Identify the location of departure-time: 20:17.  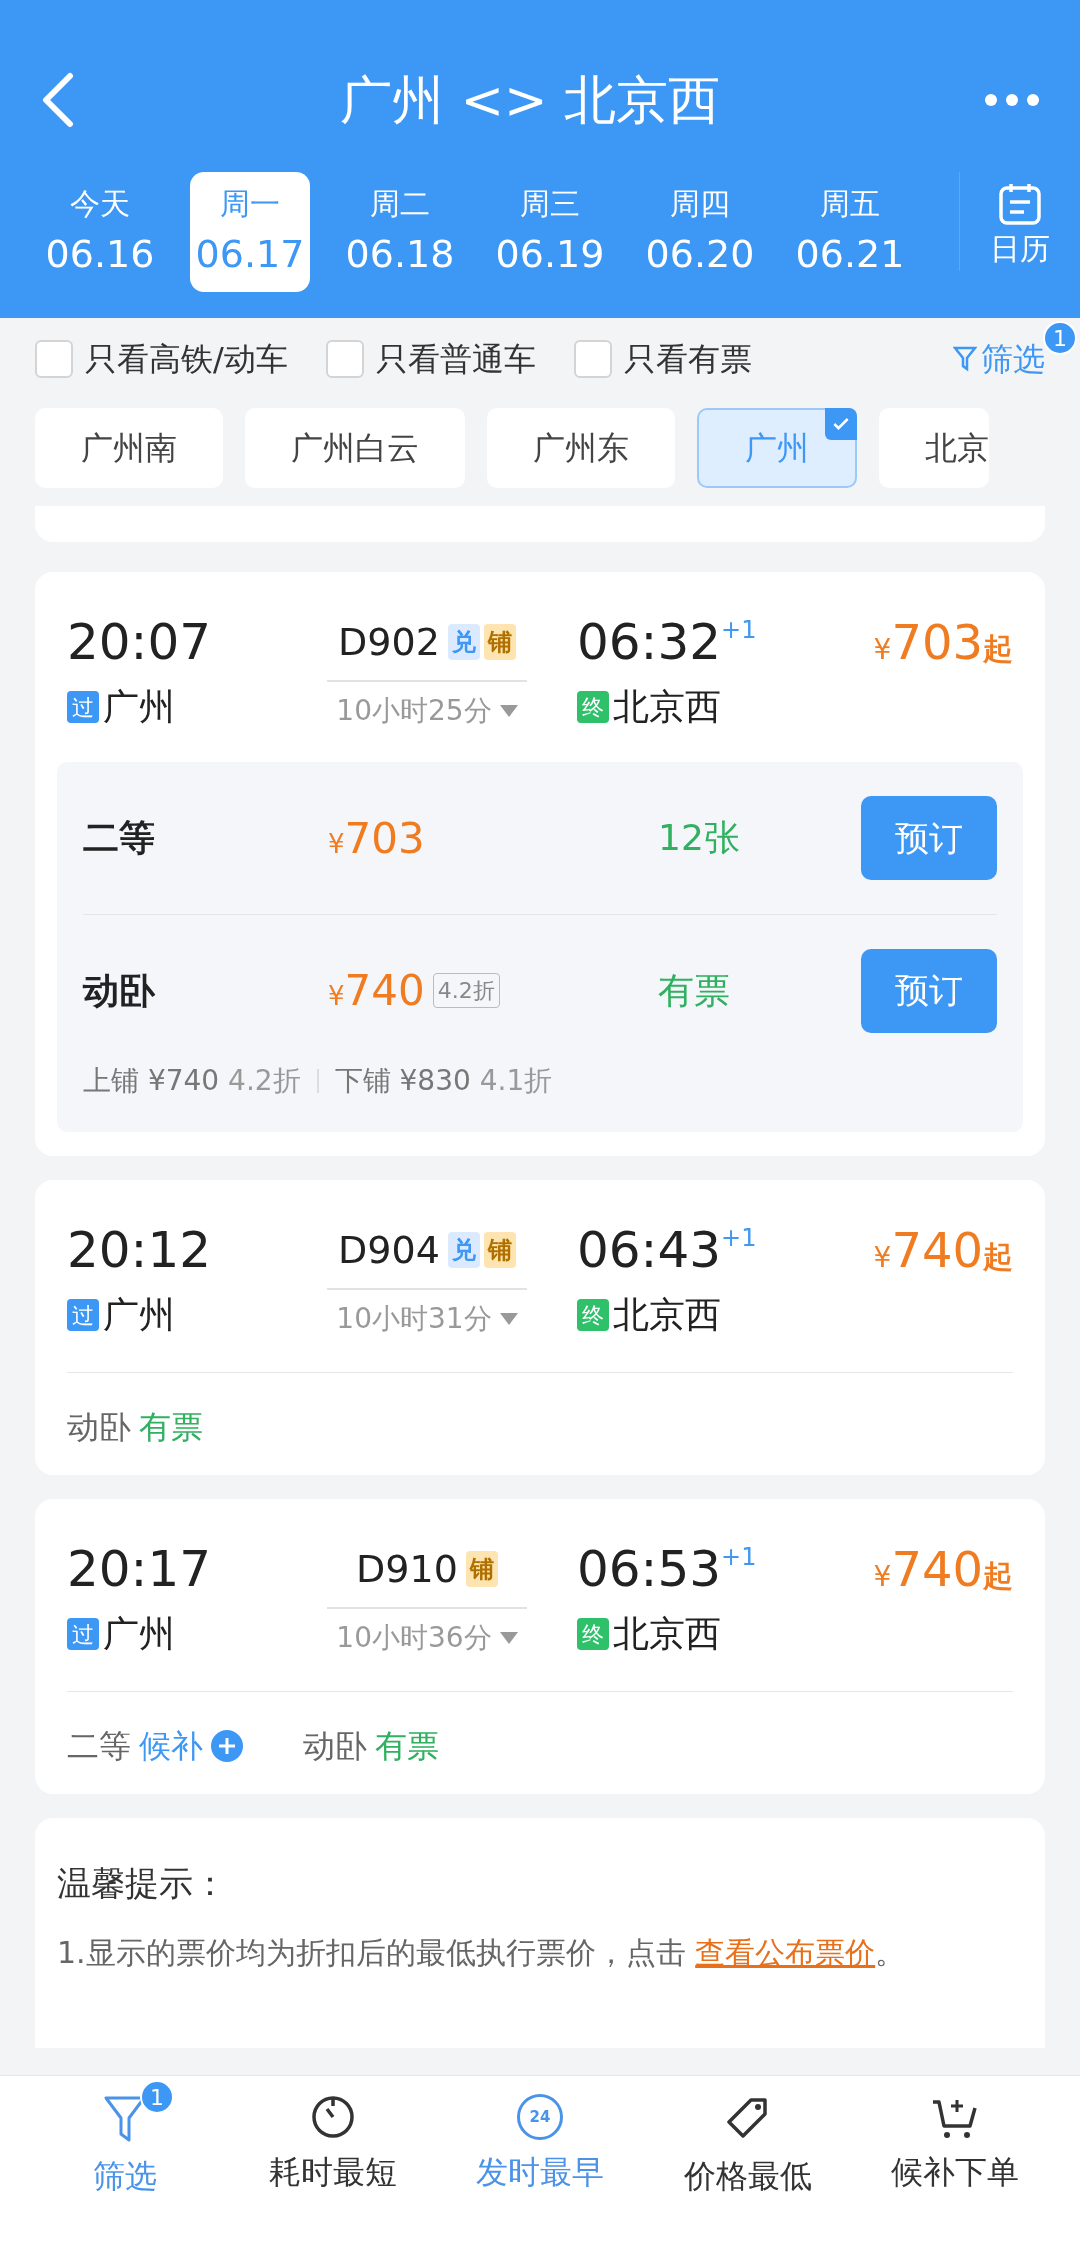
(140, 1569).